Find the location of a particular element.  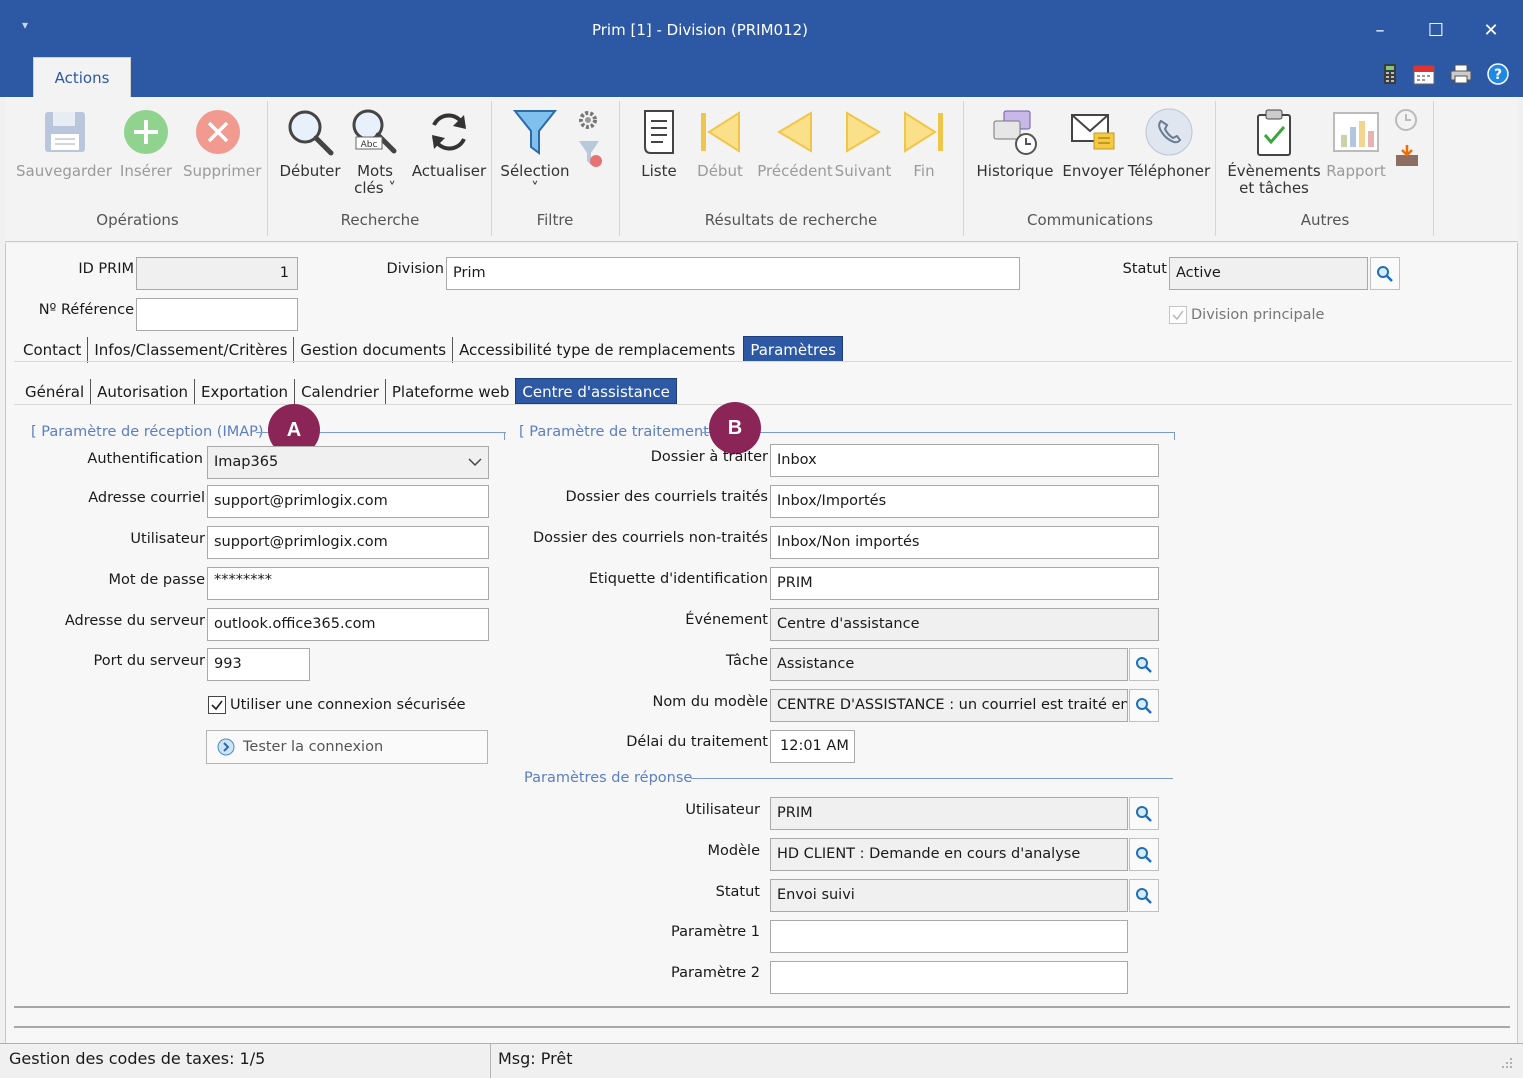

reference-field is located at coordinates (217, 314).